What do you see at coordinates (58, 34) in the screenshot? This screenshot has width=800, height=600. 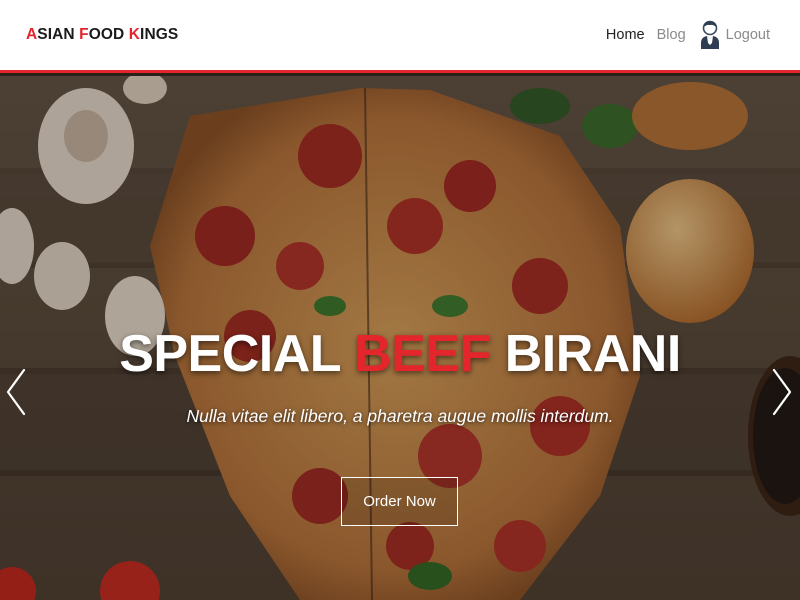 I see `brand-text-sian: SIAN` at bounding box center [58, 34].